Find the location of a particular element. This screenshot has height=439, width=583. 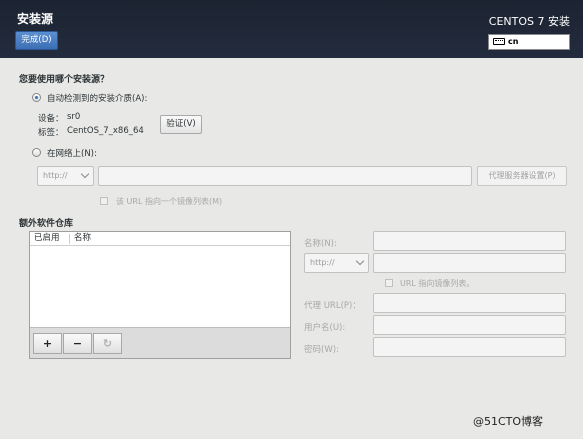

remove-repo-button: − is located at coordinates (77, 343).